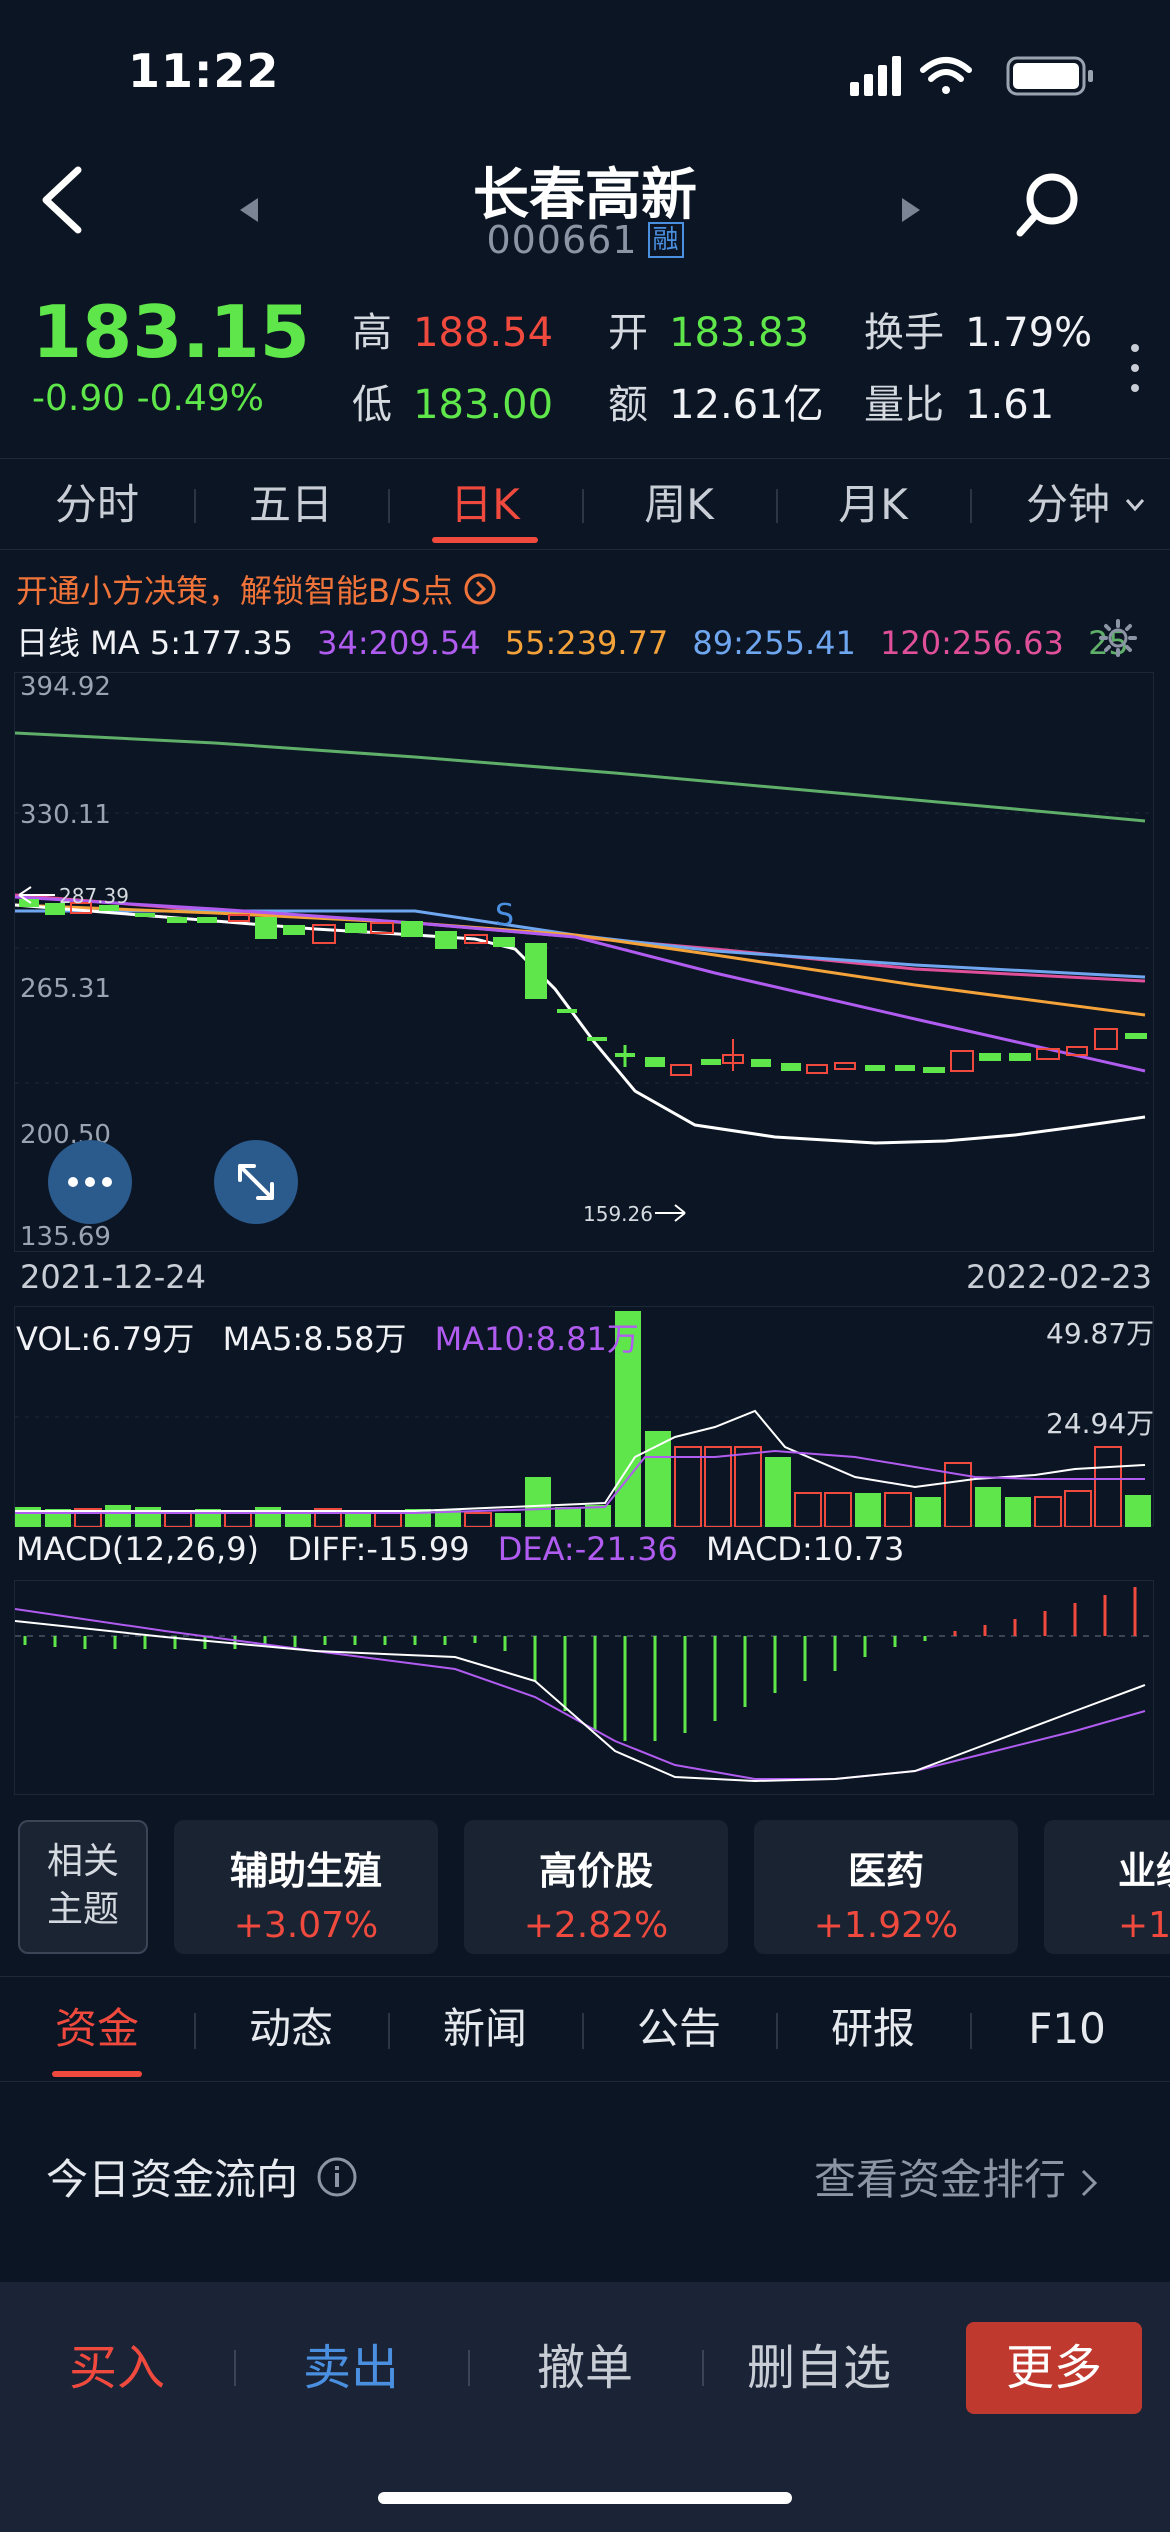  I want to click on tab-intraday: 分时, so click(97, 505).